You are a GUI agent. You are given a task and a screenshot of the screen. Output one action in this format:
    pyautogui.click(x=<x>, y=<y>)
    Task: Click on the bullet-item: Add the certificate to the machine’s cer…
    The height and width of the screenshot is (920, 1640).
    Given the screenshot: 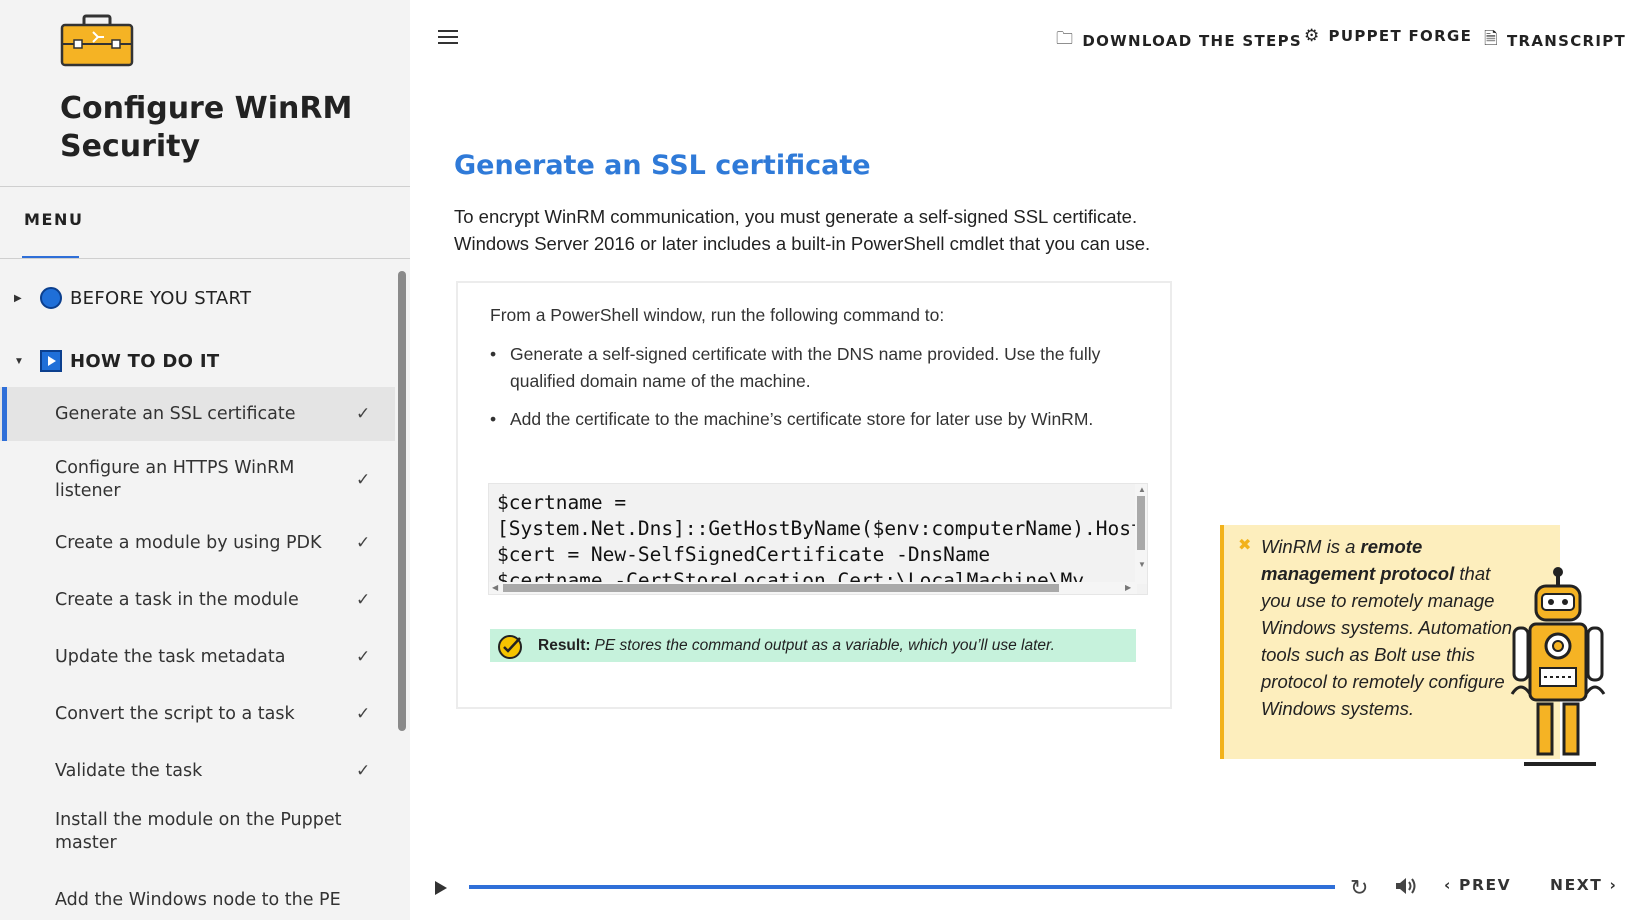 What is the action you would take?
    pyautogui.click(x=810, y=419)
    